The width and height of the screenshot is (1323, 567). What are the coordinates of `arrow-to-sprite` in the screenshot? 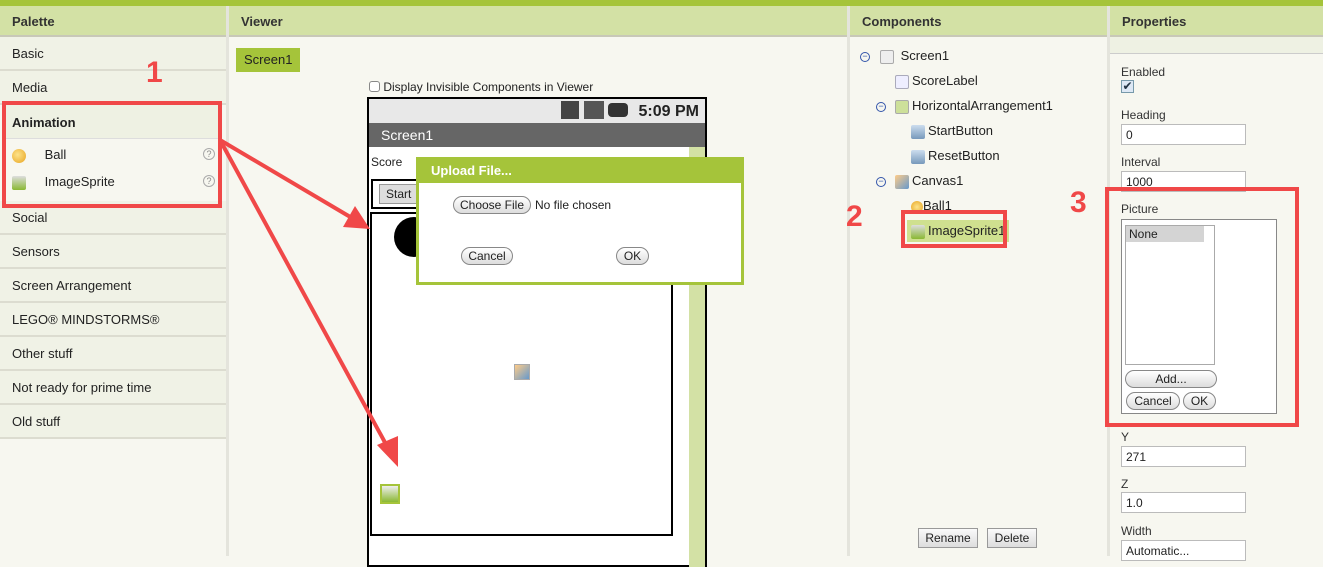 It's located at (308, 303).